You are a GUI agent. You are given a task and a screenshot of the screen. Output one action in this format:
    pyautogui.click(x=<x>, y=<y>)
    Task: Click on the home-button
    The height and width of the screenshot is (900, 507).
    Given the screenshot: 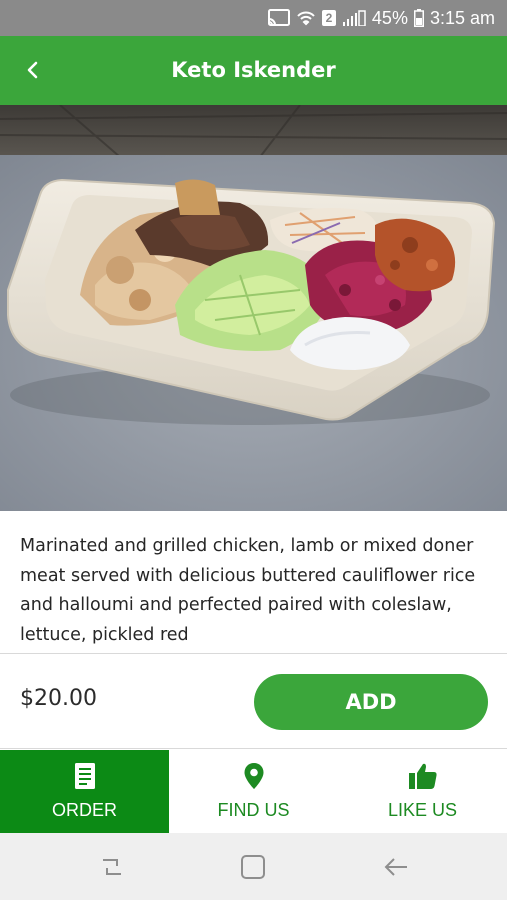 What is the action you would take?
    pyautogui.click(x=253, y=867)
    